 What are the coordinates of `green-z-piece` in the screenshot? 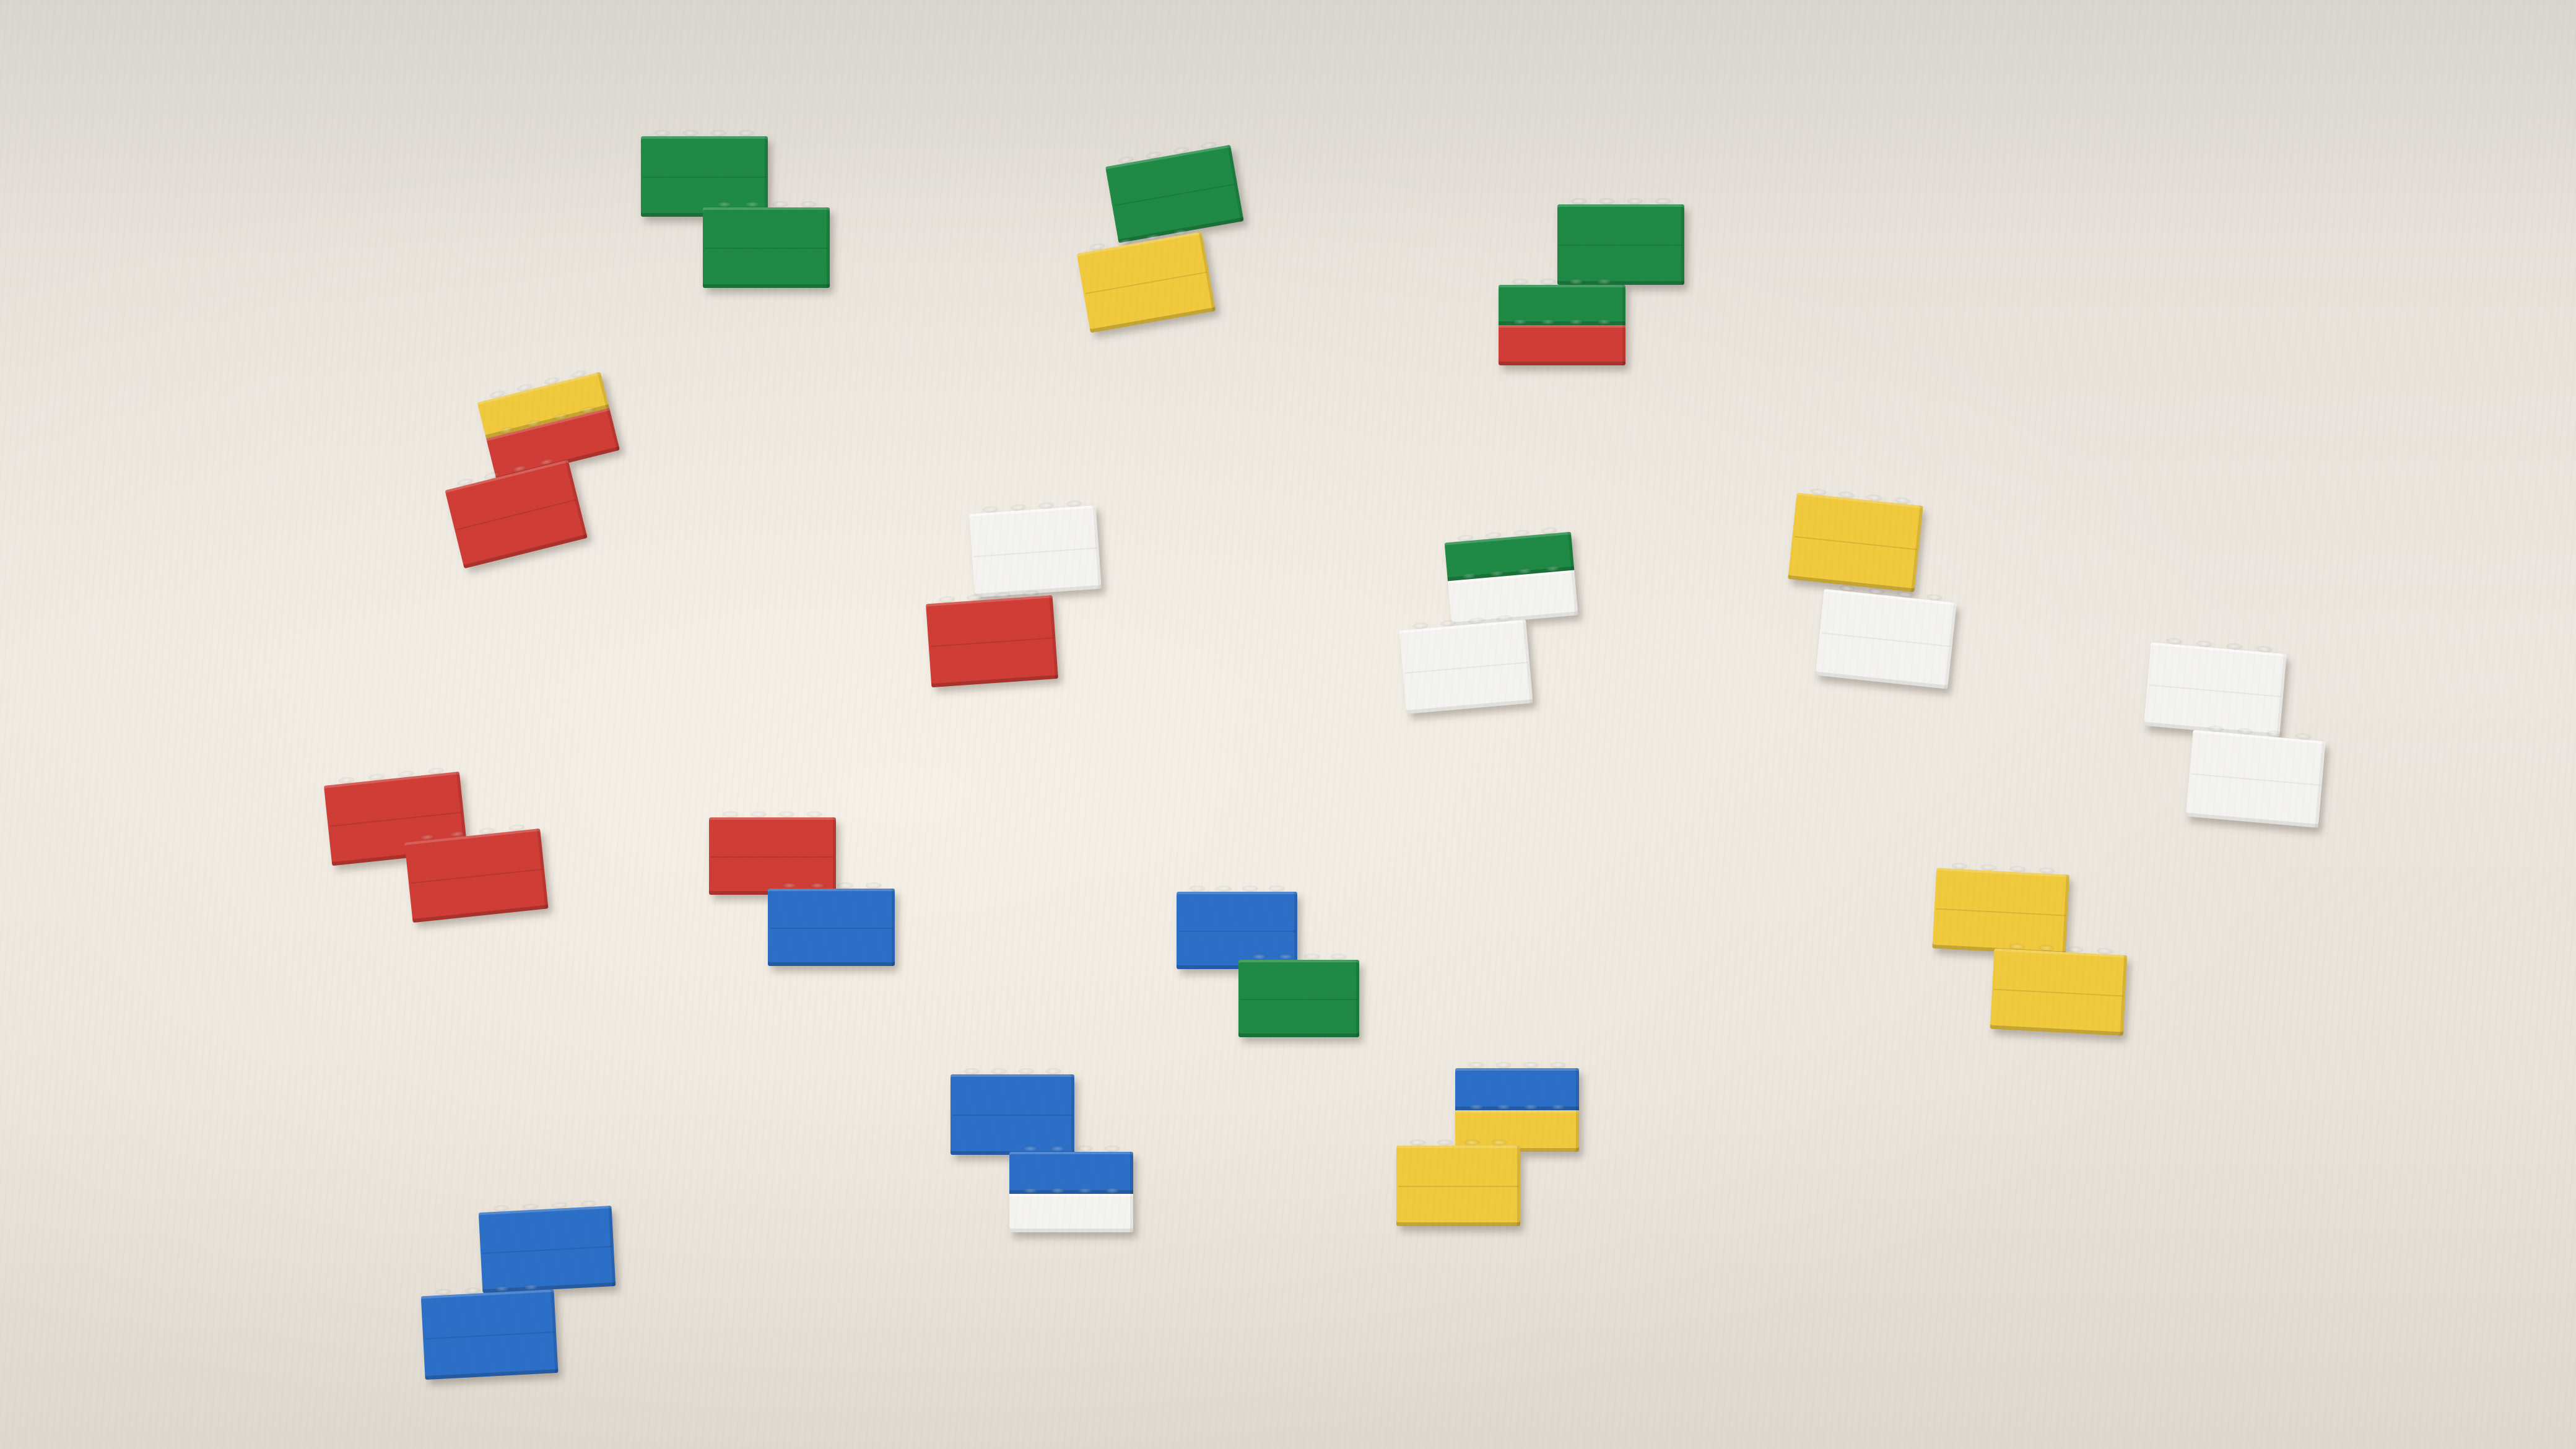 It's located at (735, 210).